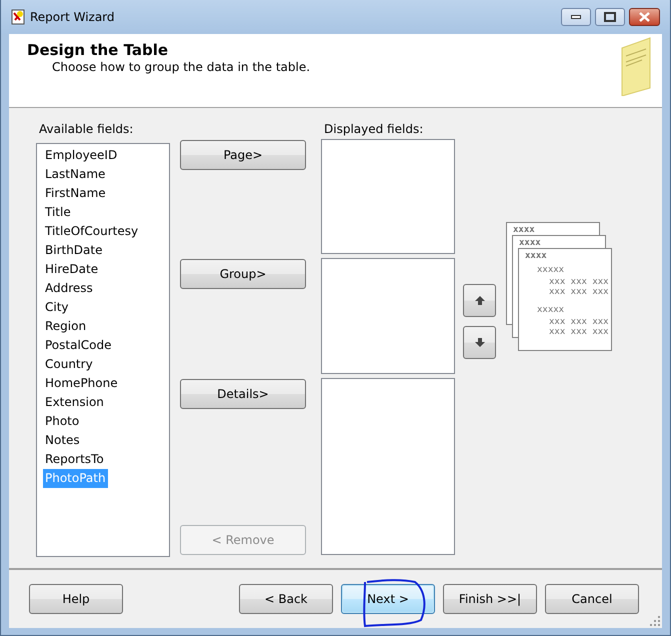  What do you see at coordinates (73, 250) in the screenshot?
I see `field-item: BirthDate` at bounding box center [73, 250].